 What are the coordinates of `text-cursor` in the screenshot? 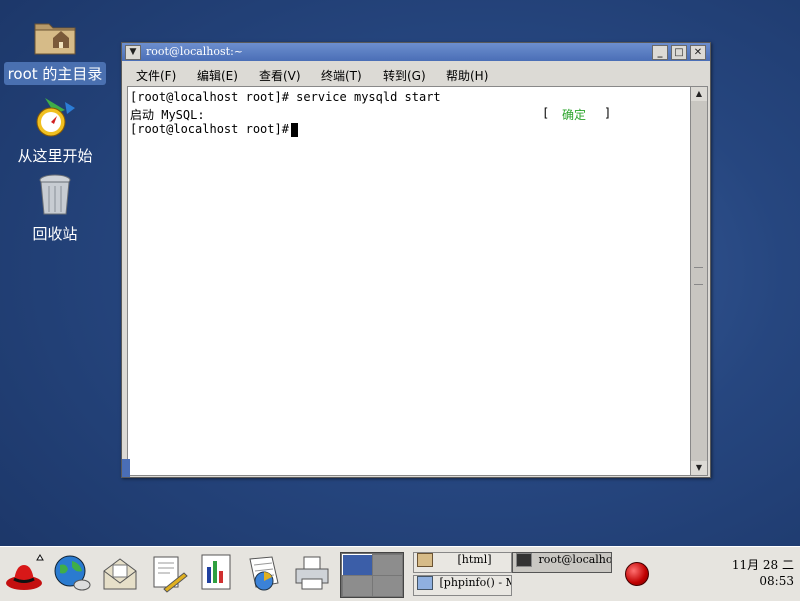 It's located at (294, 130).